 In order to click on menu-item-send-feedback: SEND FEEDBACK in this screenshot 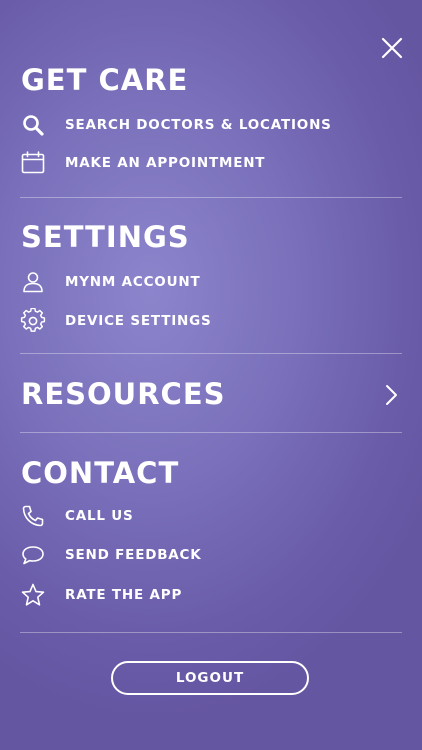, I will do `click(111, 555)`.